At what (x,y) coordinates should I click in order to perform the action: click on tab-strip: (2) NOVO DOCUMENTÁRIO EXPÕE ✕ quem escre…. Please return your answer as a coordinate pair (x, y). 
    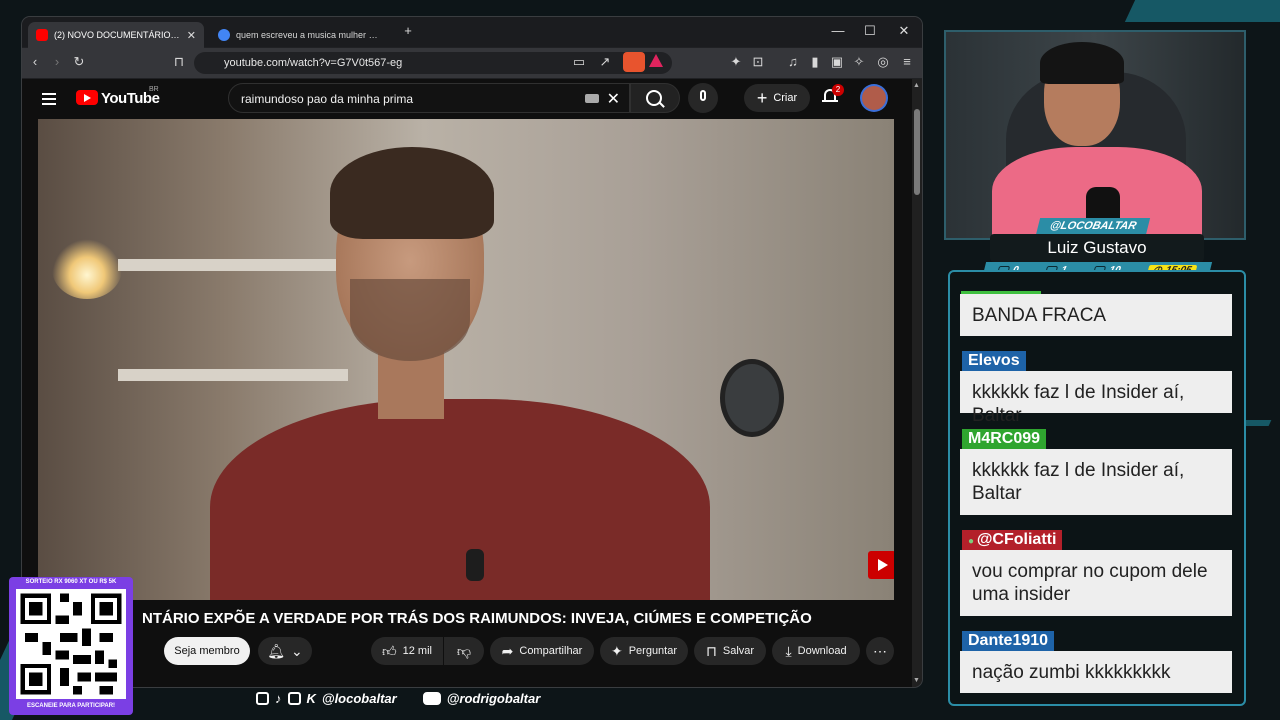
    Looking at the image, I should click on (472, 32).